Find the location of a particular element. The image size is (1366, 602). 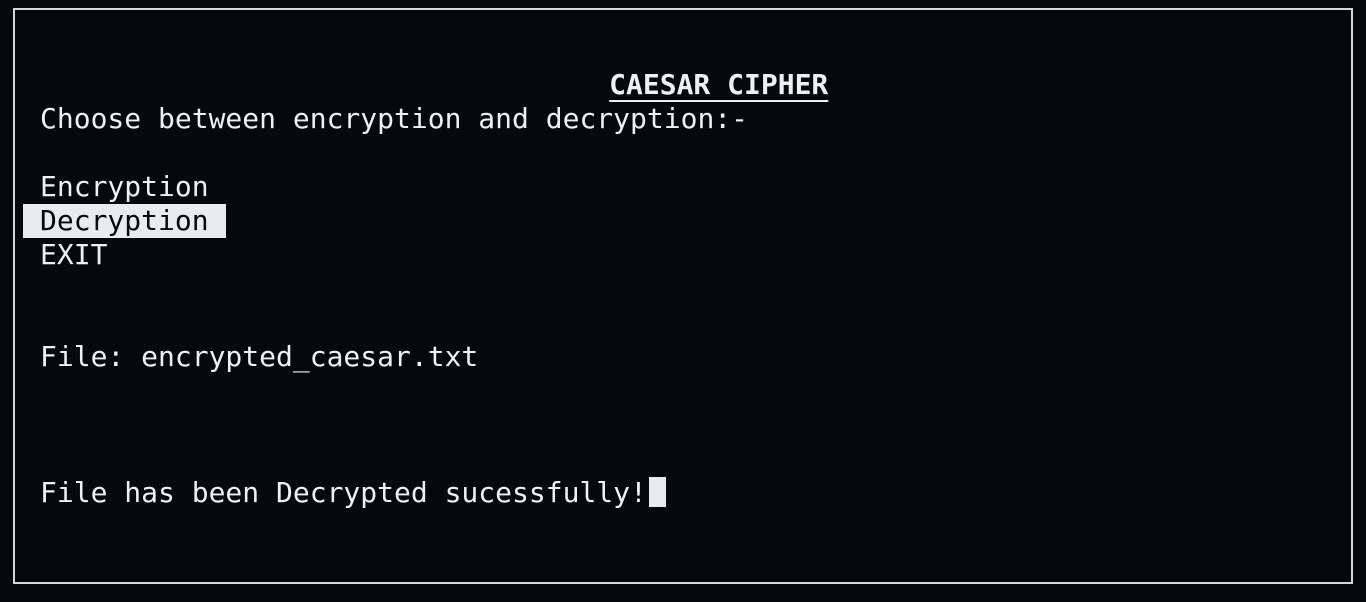

app-title-text: CAESAR CIPHER is located at coordinates (719, 84).